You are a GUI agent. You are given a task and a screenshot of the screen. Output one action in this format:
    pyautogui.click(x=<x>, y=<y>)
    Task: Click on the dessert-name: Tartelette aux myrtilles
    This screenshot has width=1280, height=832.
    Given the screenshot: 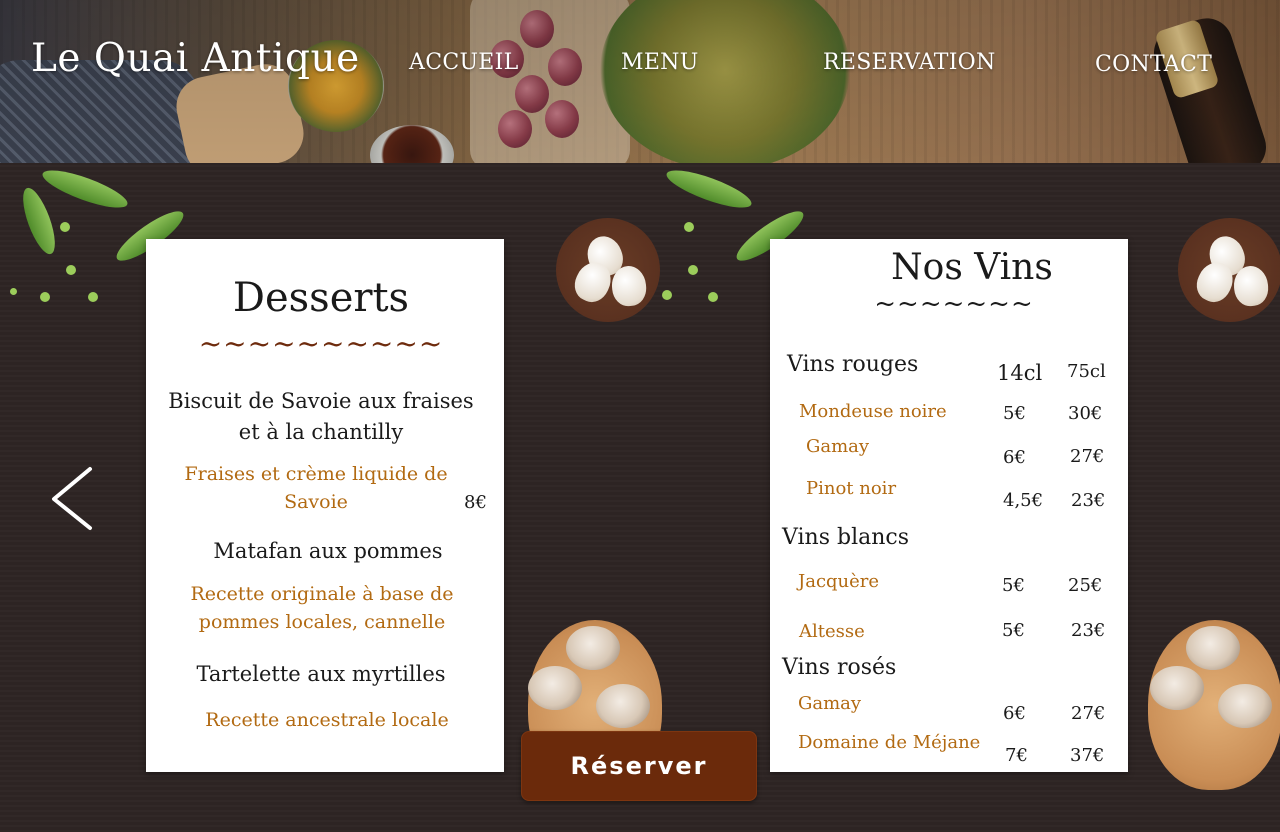 What is the action you would take?
    pyautogui.click(x=321, y=674)
    